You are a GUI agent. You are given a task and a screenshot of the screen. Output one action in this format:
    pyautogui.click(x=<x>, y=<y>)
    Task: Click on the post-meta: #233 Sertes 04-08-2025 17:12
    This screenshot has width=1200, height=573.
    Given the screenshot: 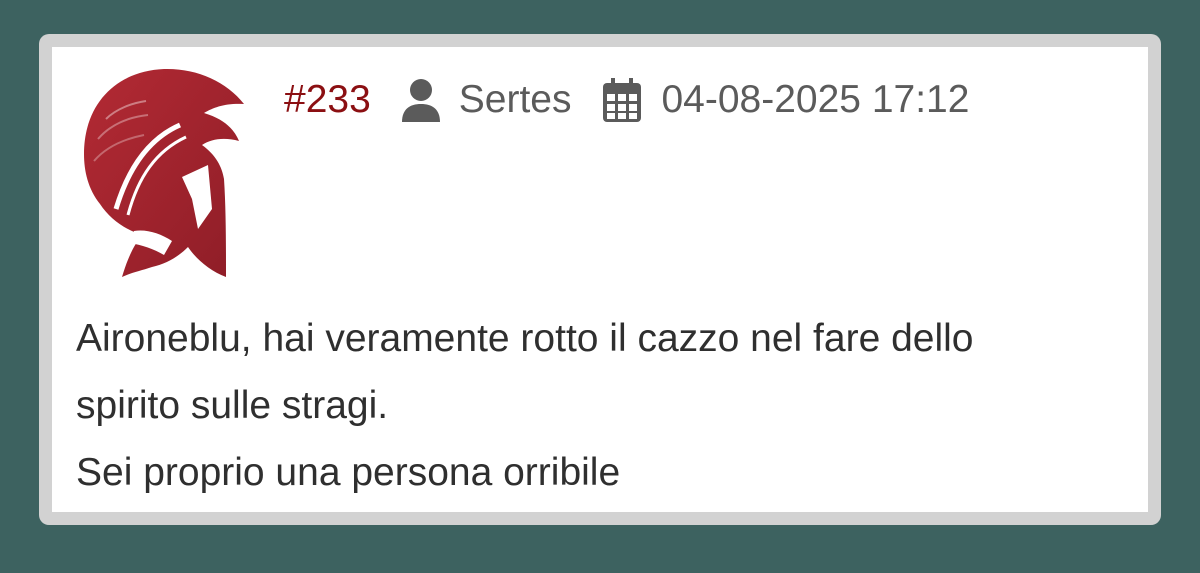 What is the action you would take?
    pyautogui.click(x=626, y=100)
    